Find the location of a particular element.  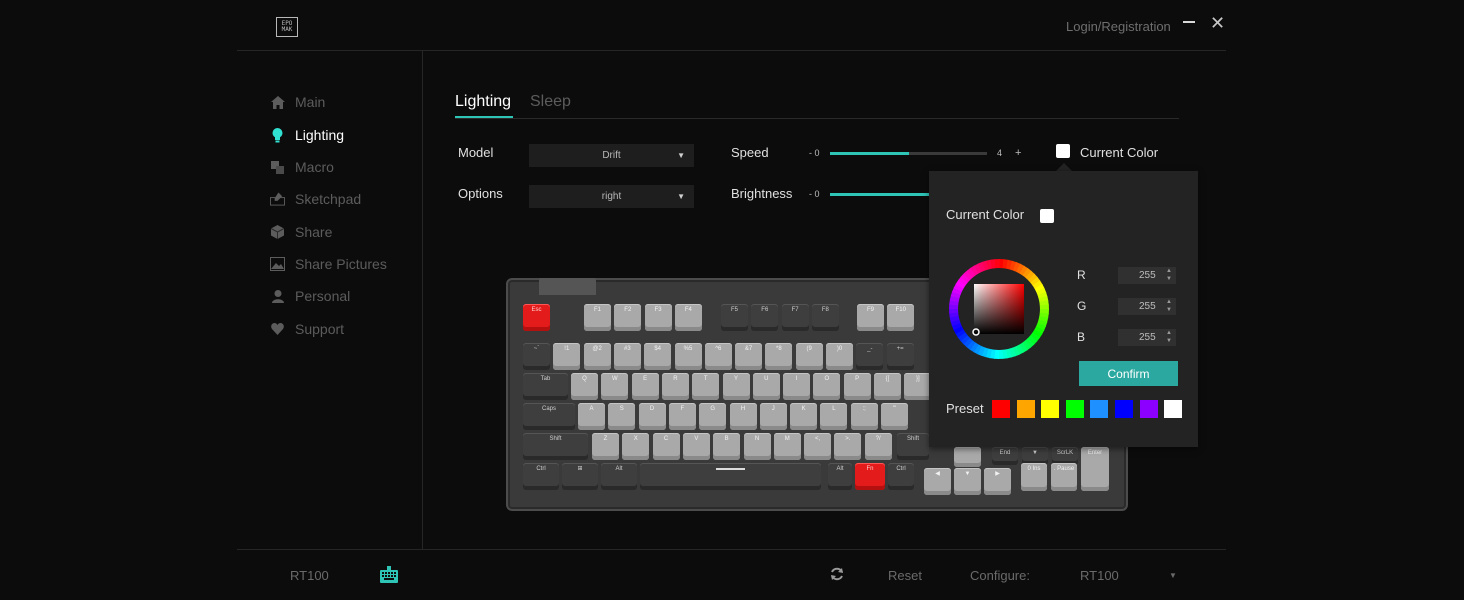

key-arrow-up is located at coordinates (967, 457).